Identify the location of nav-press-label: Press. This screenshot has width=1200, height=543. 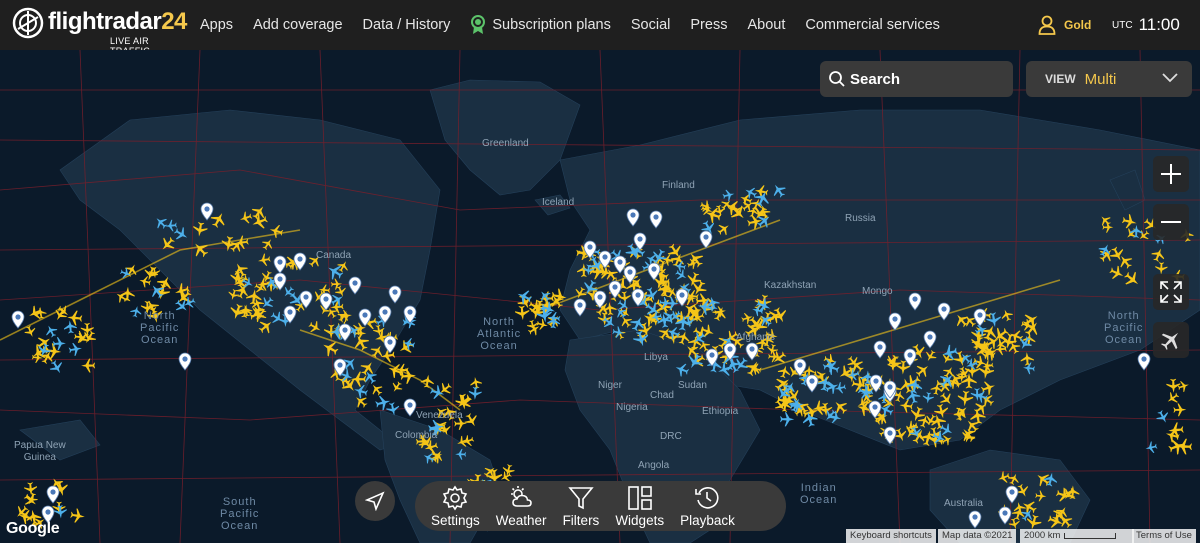
(709, 25).